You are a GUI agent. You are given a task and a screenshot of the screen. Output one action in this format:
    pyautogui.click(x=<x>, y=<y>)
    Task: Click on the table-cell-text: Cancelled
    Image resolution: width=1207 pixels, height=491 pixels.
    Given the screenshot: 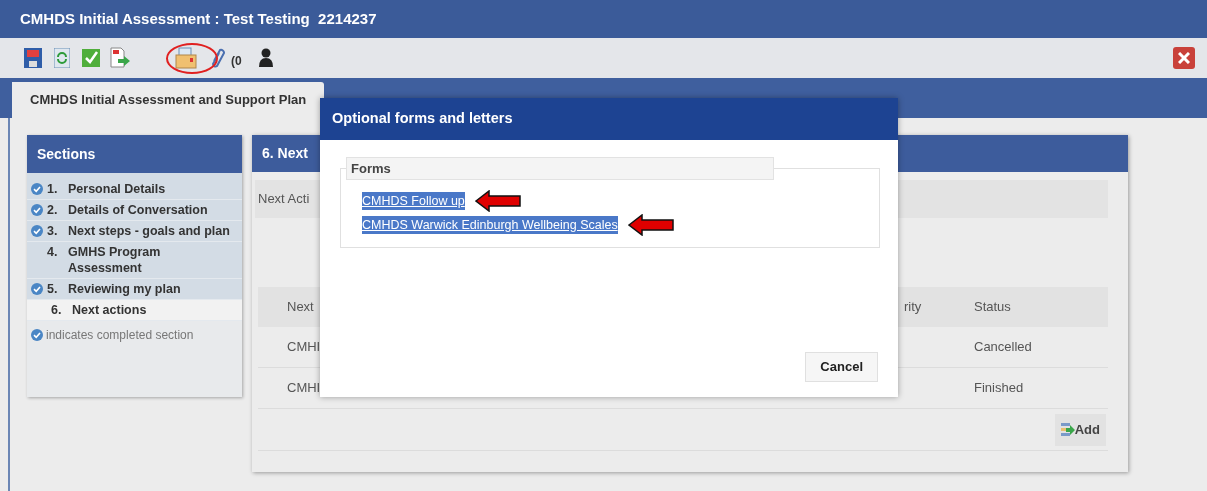 What is the action you would take?
    pyautogui.click(x=1003, y=347)
    